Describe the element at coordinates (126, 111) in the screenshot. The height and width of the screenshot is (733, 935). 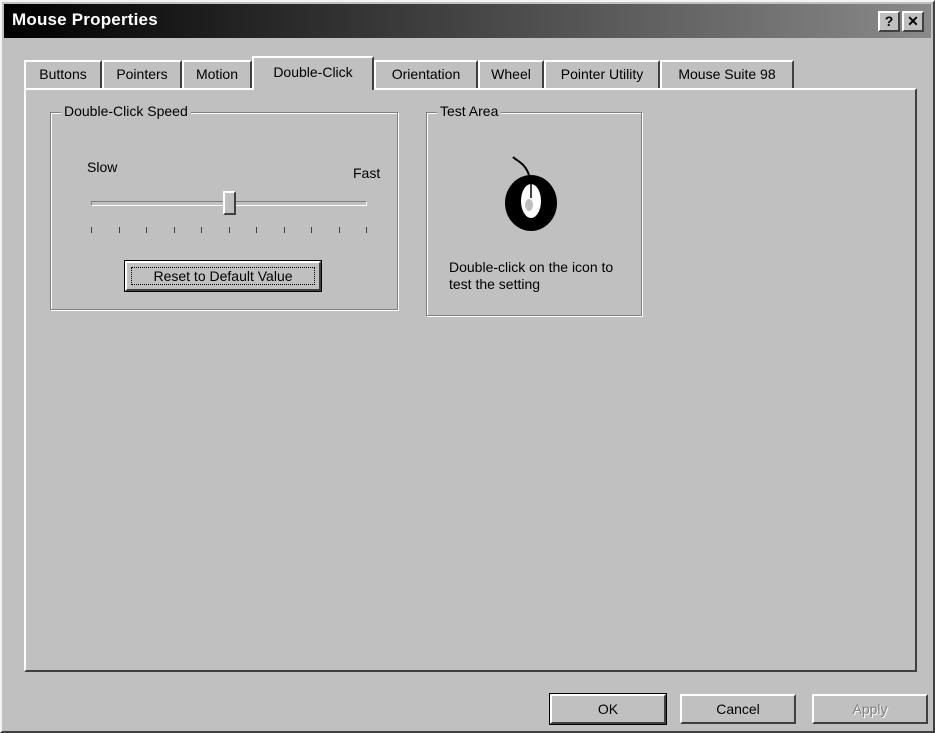
I see `double-click-speed-label: Double-Click Speed` at that location.